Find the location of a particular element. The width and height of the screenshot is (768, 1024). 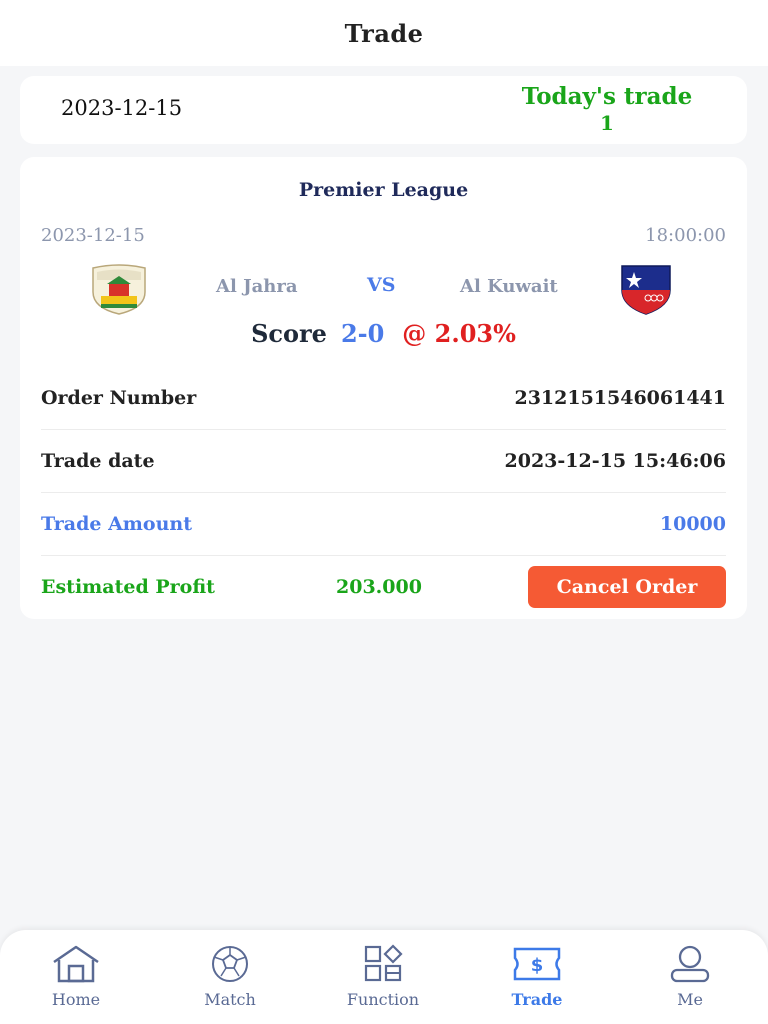

score-line: Score 2-0 @ 2.03% is located at coordinates (383, 333).